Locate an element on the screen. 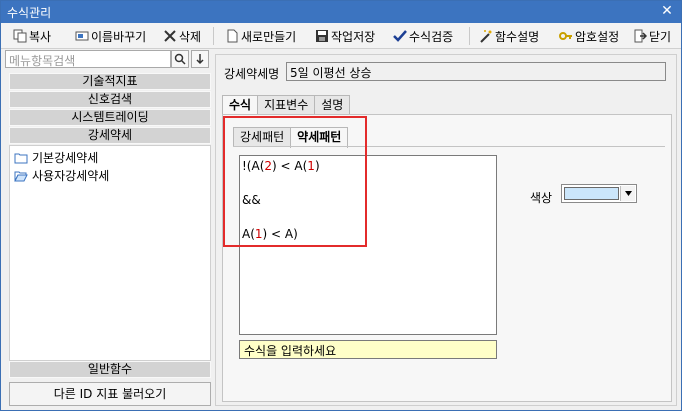 The image size is (682, 411). copy-button: 복사 is located at coordinates (32, 36).